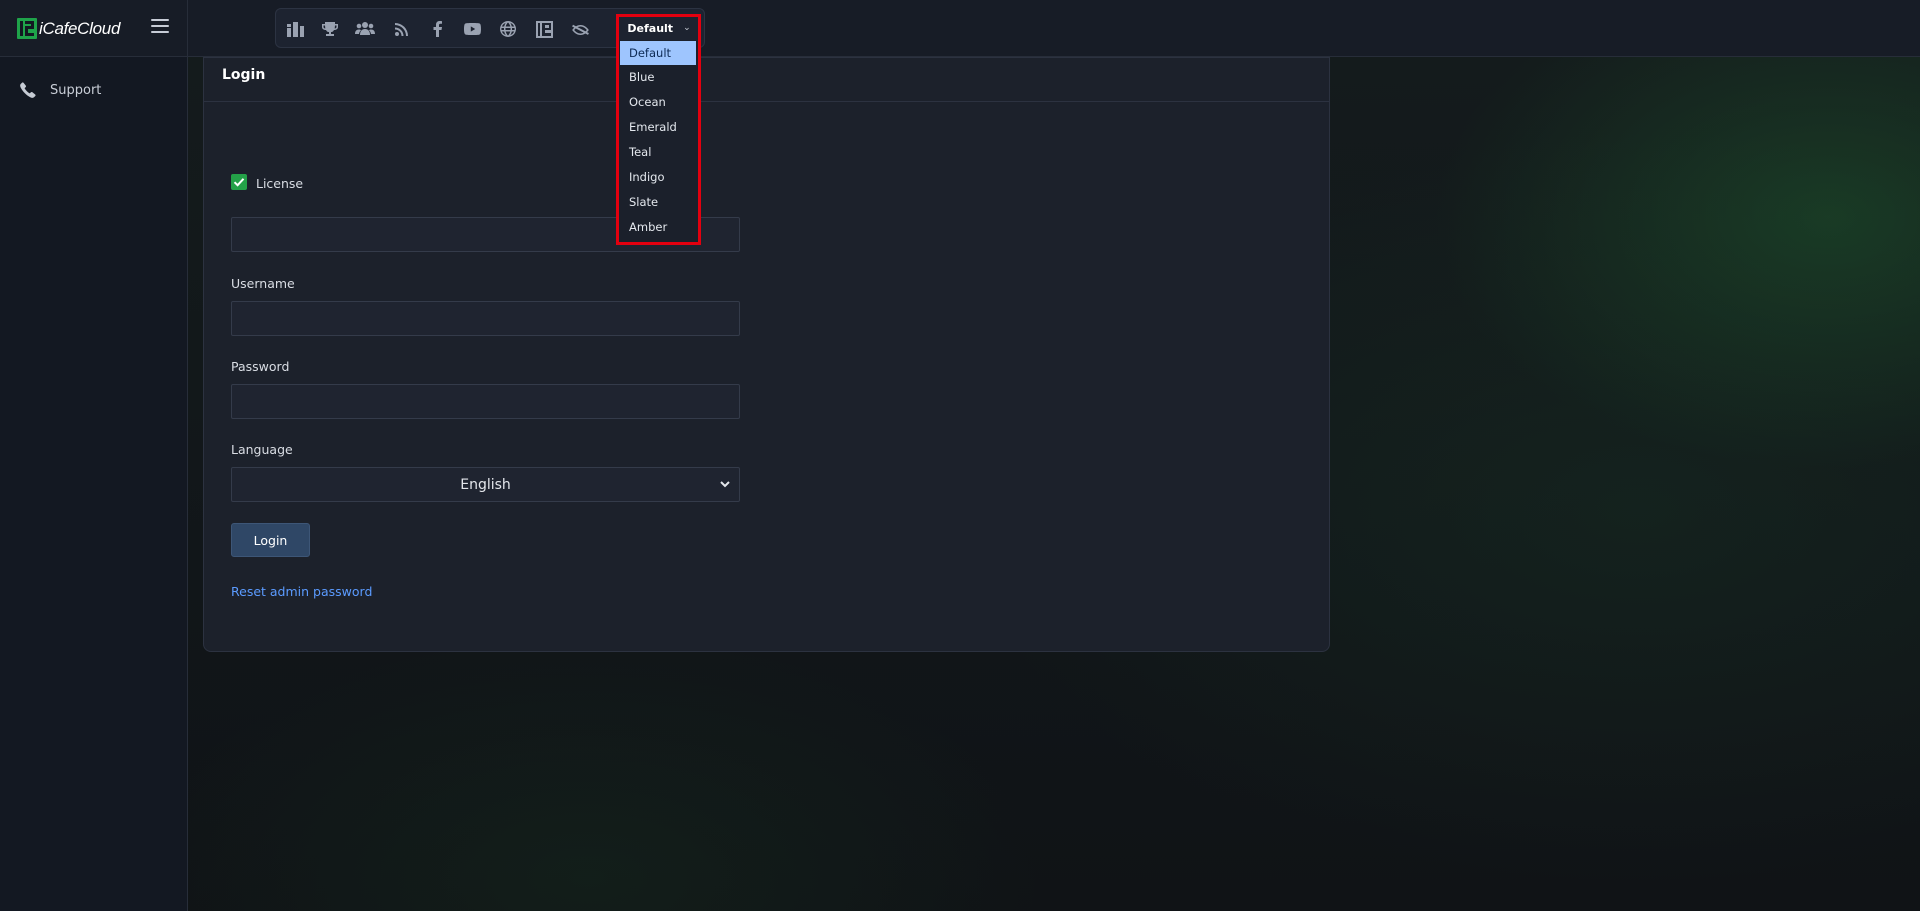 This screenshot has height=911, width=1920. Describe the element at coordinates (580, 29) in the screenshot. I see `eye-slash-icon` at that location.